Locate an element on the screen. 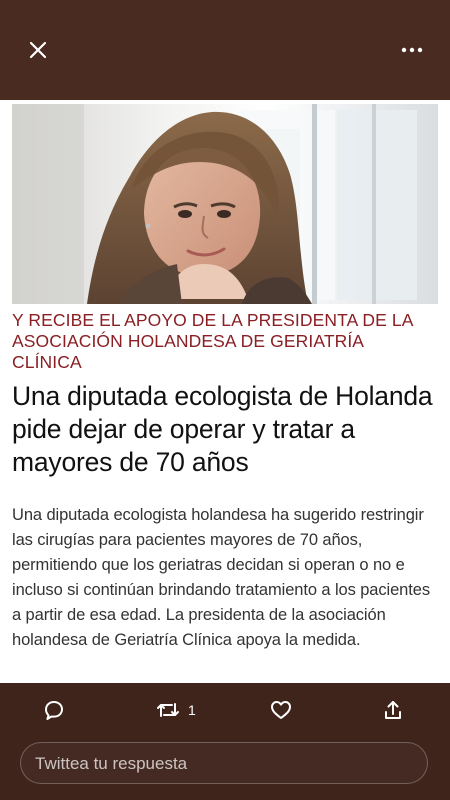  more-icon is located at coordinates (412, 50).